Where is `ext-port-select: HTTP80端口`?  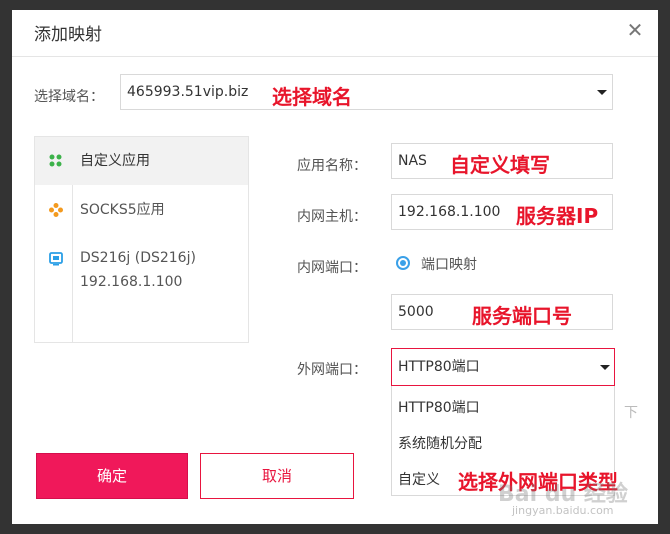
ext-port-select: HTTP80端口 is located at coordinates (503, 367).